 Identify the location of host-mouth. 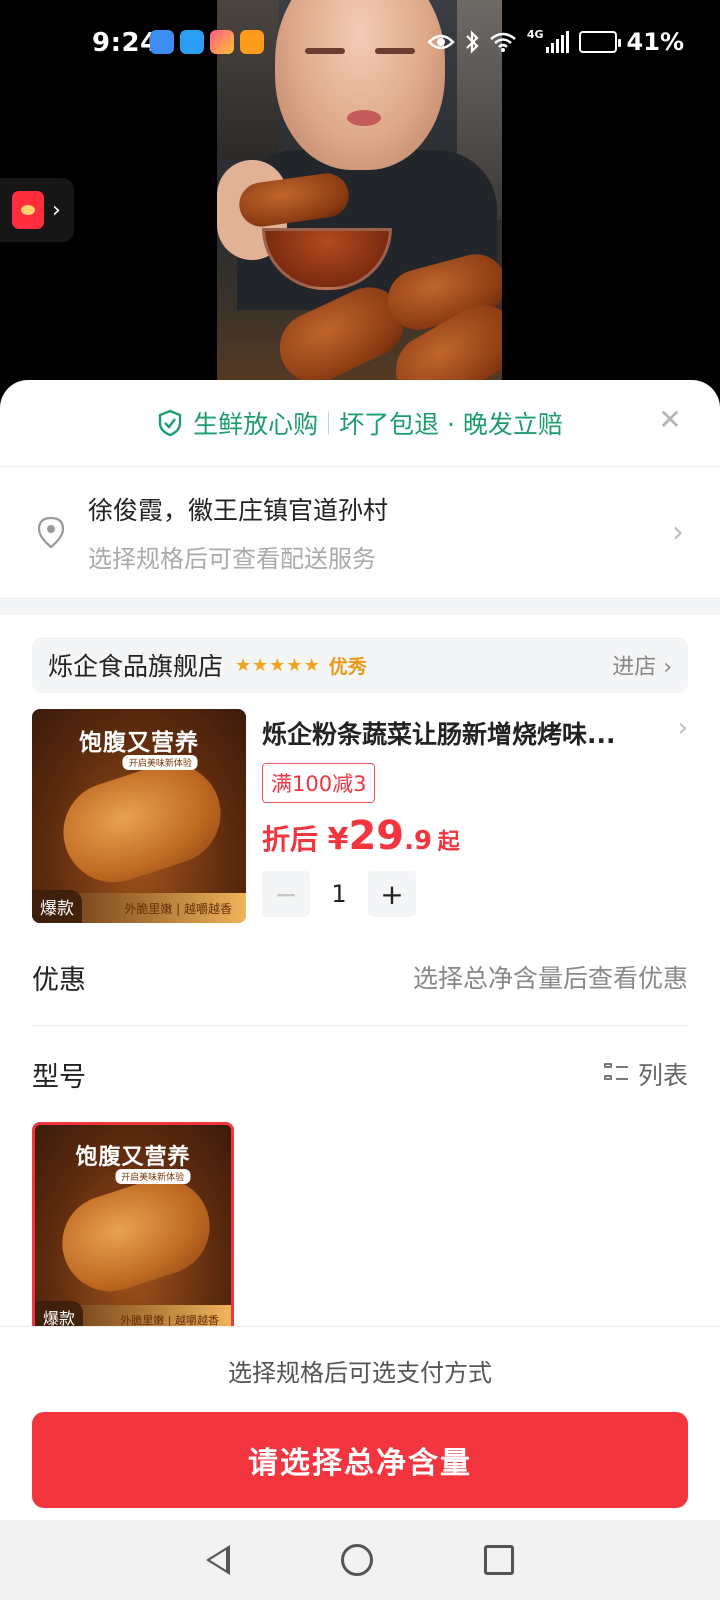
(364, 118).